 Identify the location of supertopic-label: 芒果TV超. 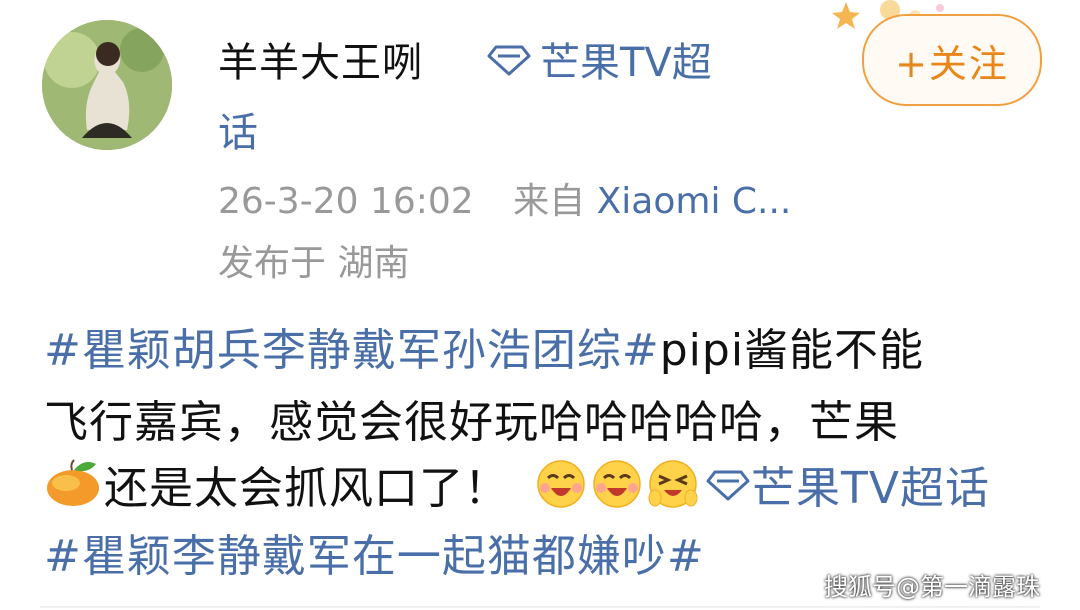
(626, 63).